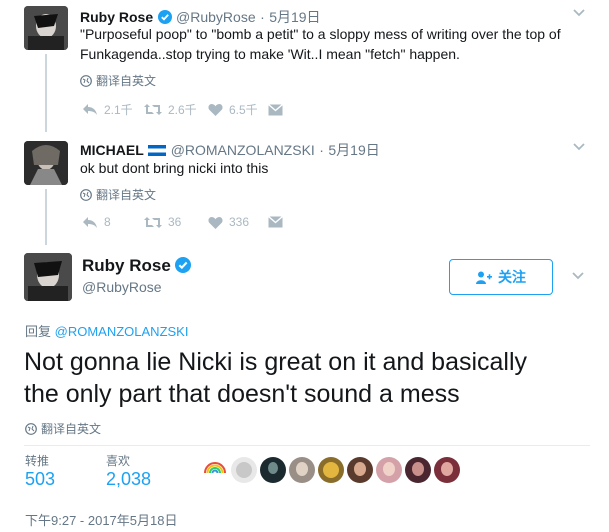 Image resolution: width=609 pixels, height=532 pixels. What do you see at coordinates (101, 519) in the screenshot?
I see `tweet-timestamp: 下午9:27 - 2017年5月18日` at bounding box center [101, 519].